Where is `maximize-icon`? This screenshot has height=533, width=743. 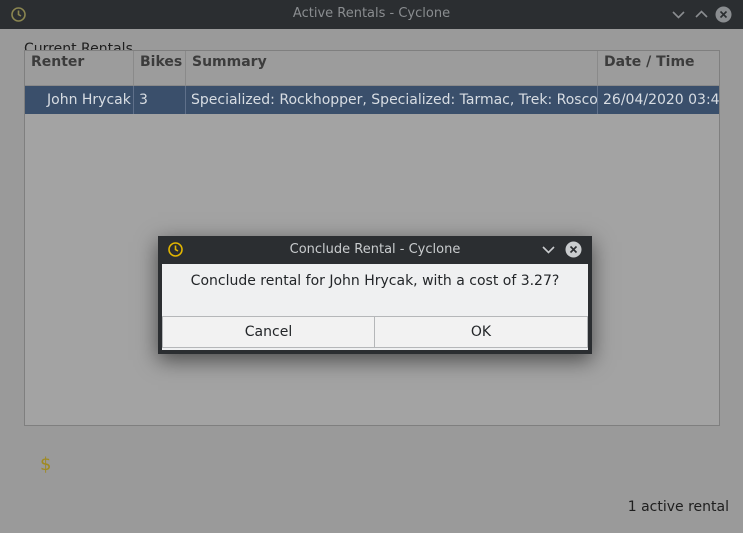 maximize-icon is located at coordinates (701, 14).